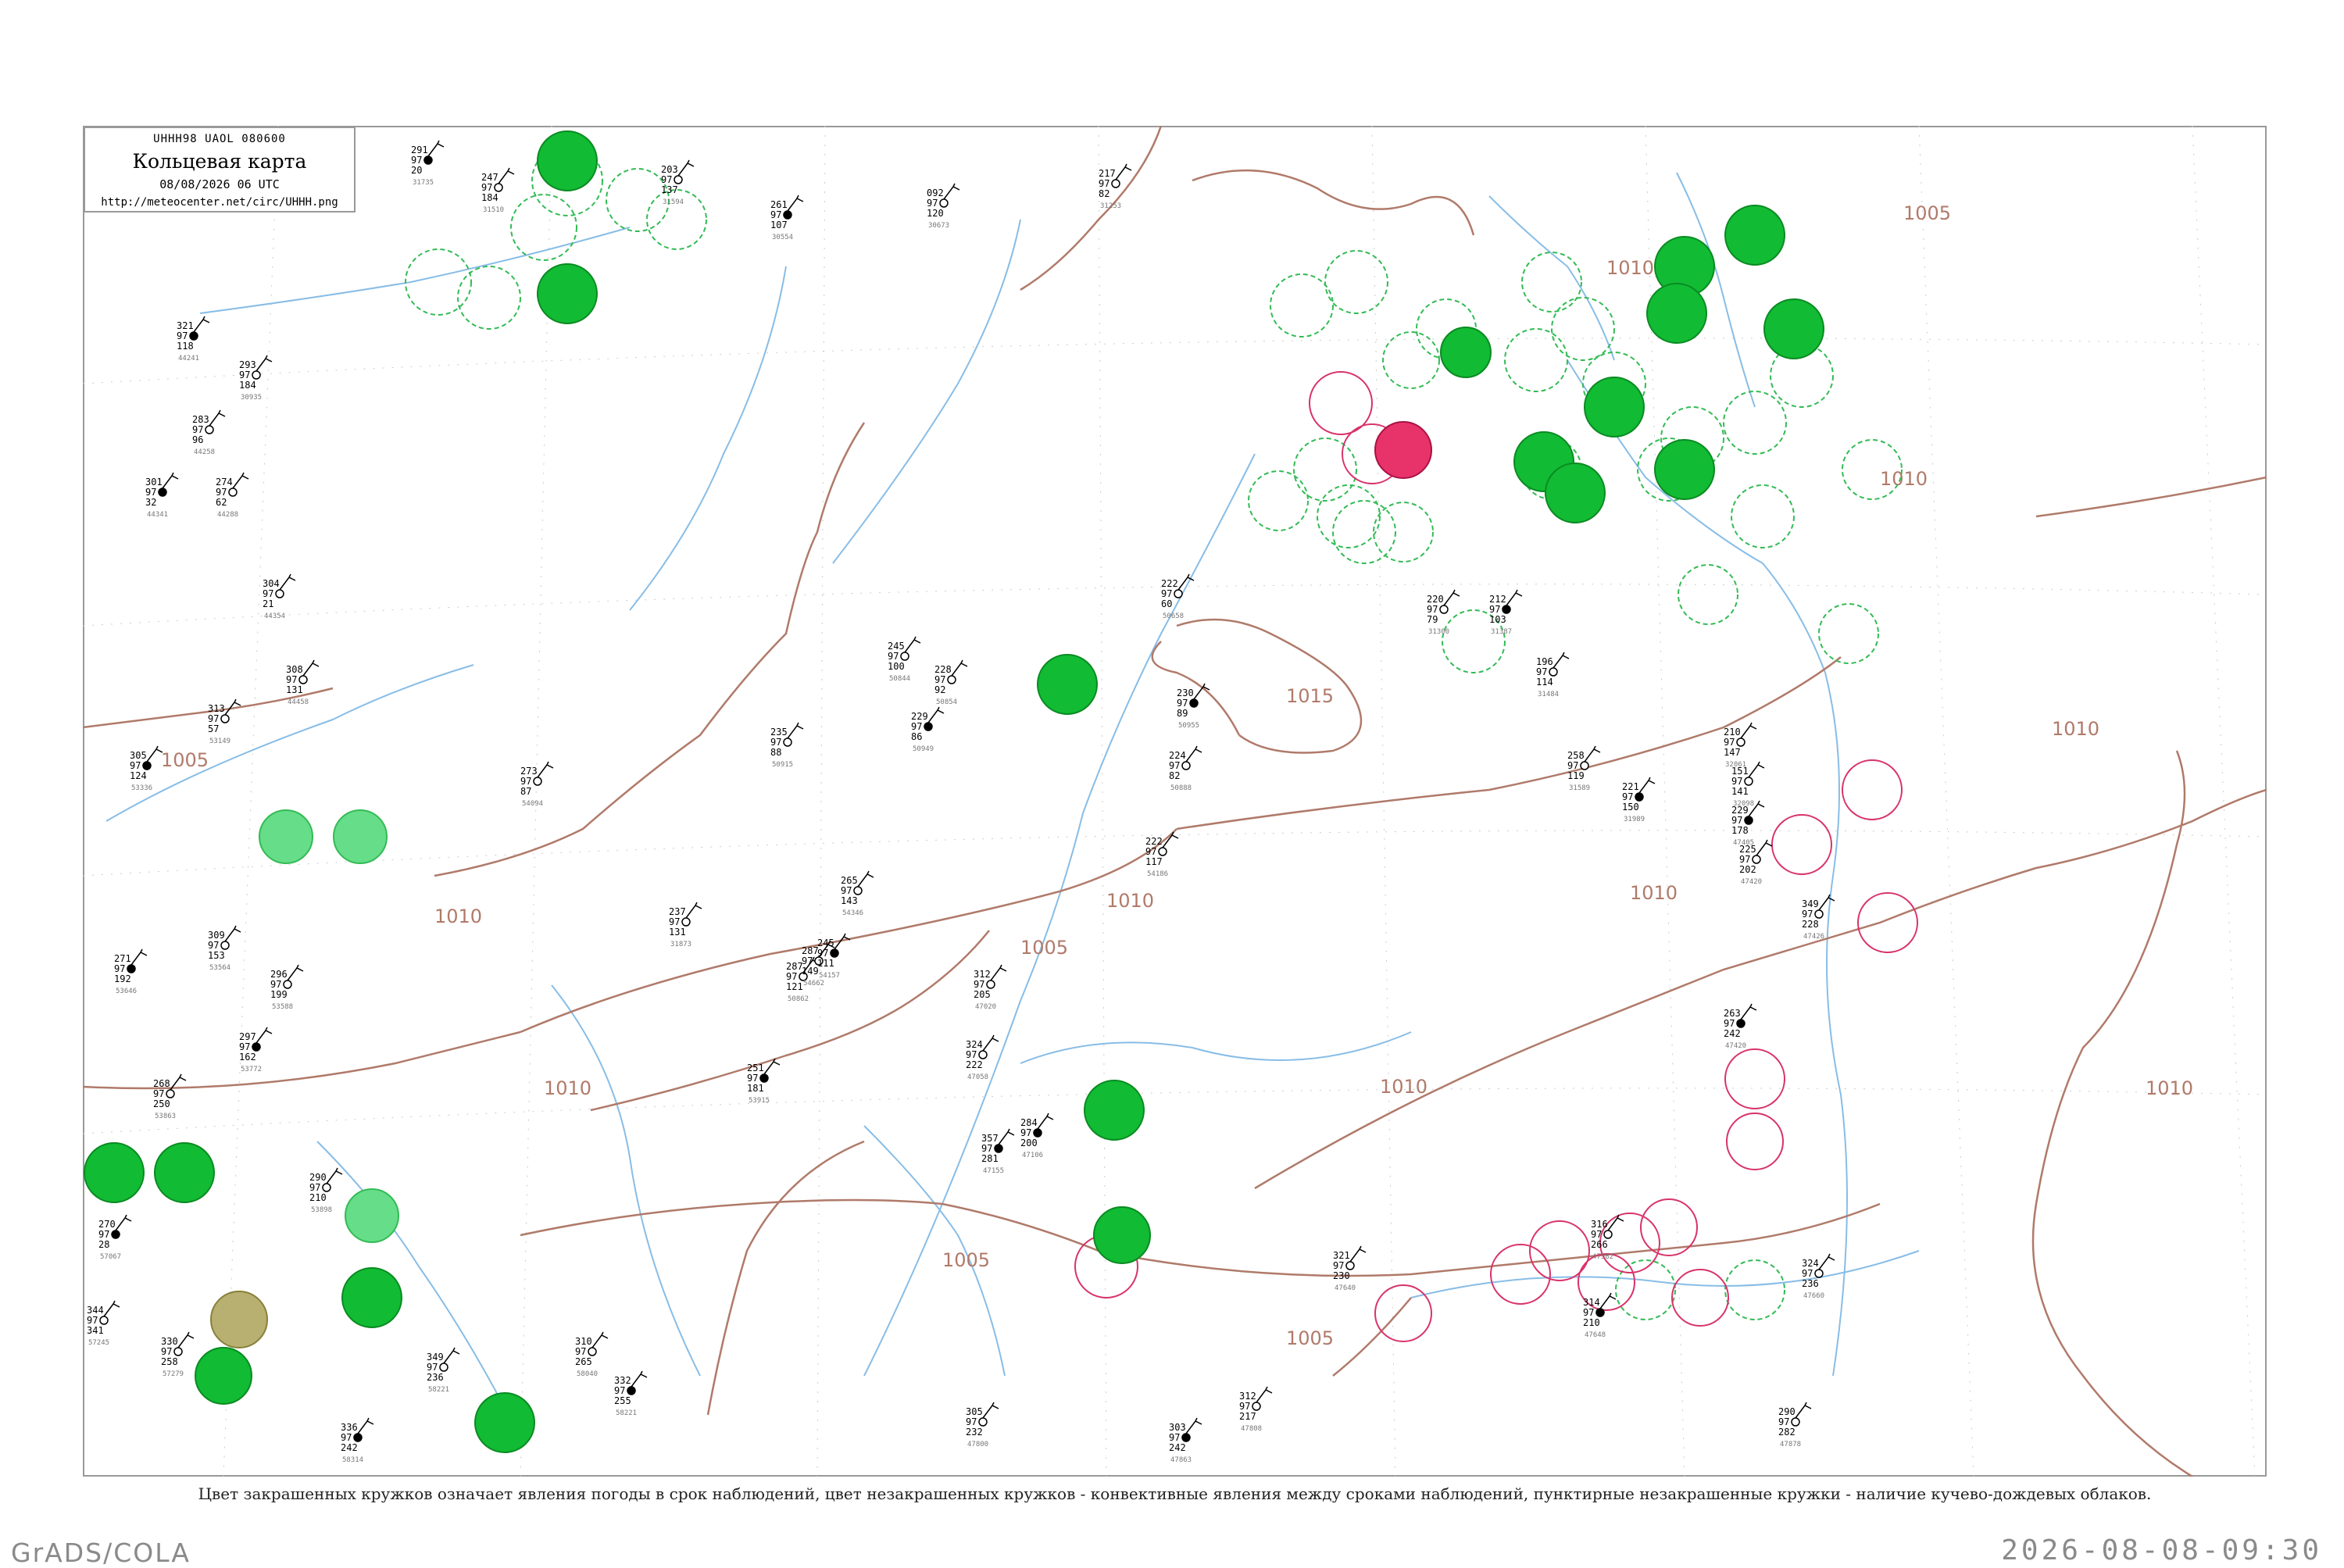  I want to click on station-temp: 324, so click(1810, 1263).